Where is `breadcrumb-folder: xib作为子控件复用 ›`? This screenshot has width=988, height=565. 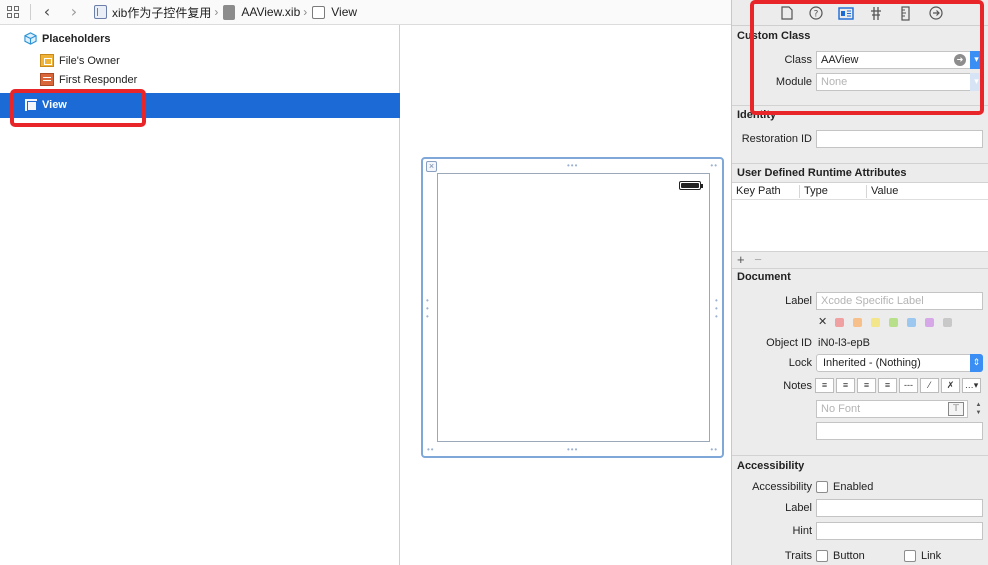
breadcrumb-folder: xib作为子控件复用 › is located at coordinates (158, 12).